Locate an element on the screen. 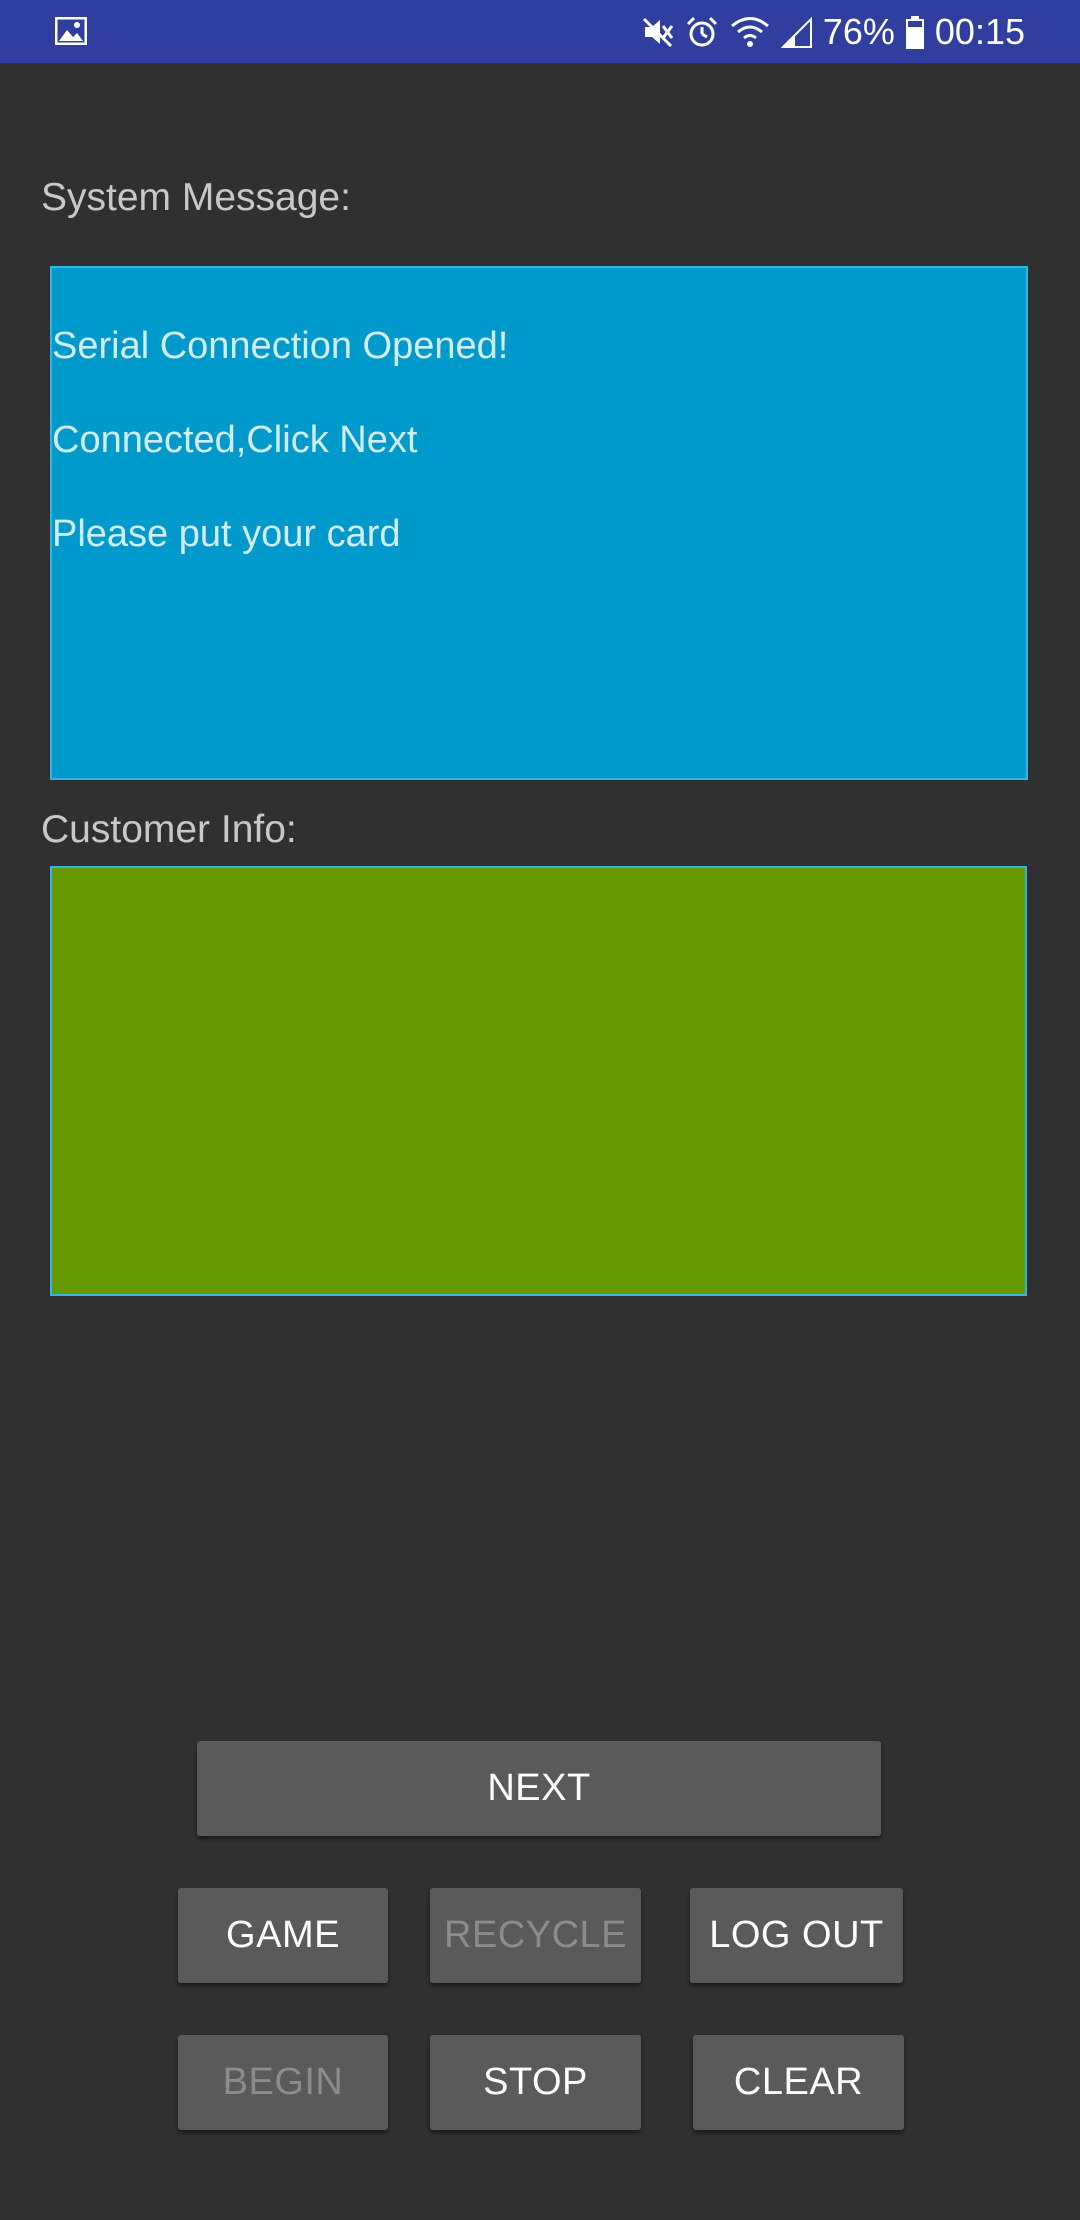 The image size is (1080, 2220). signal-icon is located at coordinates (796, 32).